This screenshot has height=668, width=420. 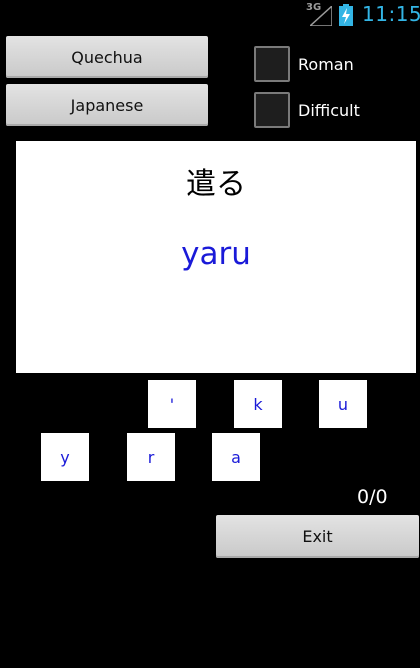 I want to click on letter-tile: u, so click(x=343, y=404).